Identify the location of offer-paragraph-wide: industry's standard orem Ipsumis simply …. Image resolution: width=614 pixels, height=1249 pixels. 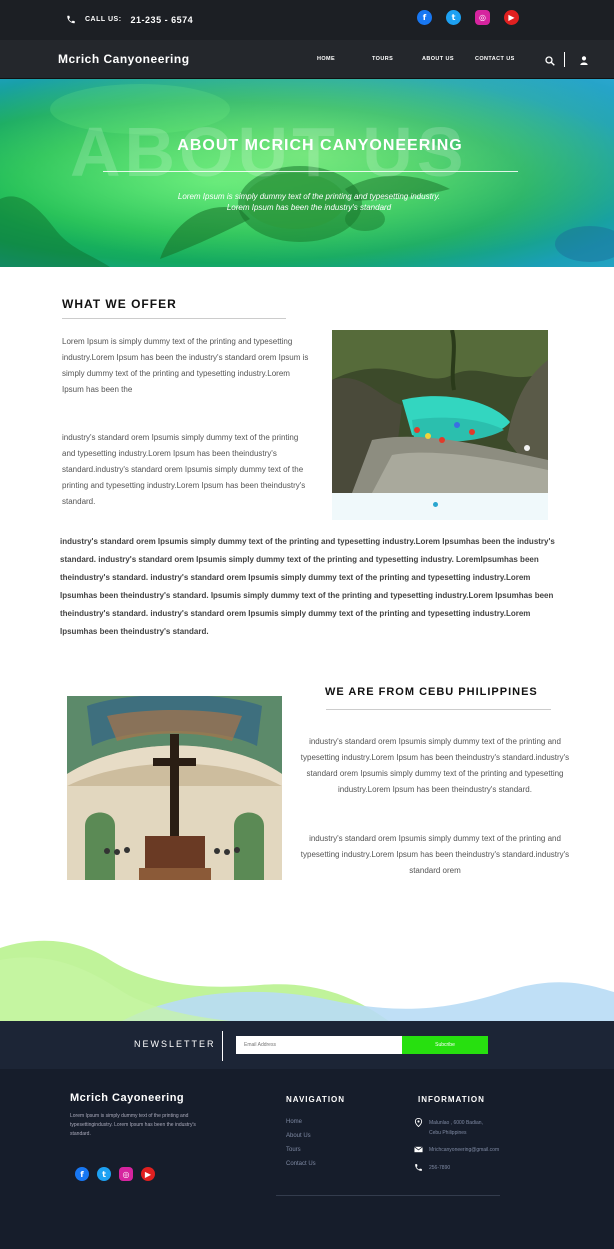
(307, 586).